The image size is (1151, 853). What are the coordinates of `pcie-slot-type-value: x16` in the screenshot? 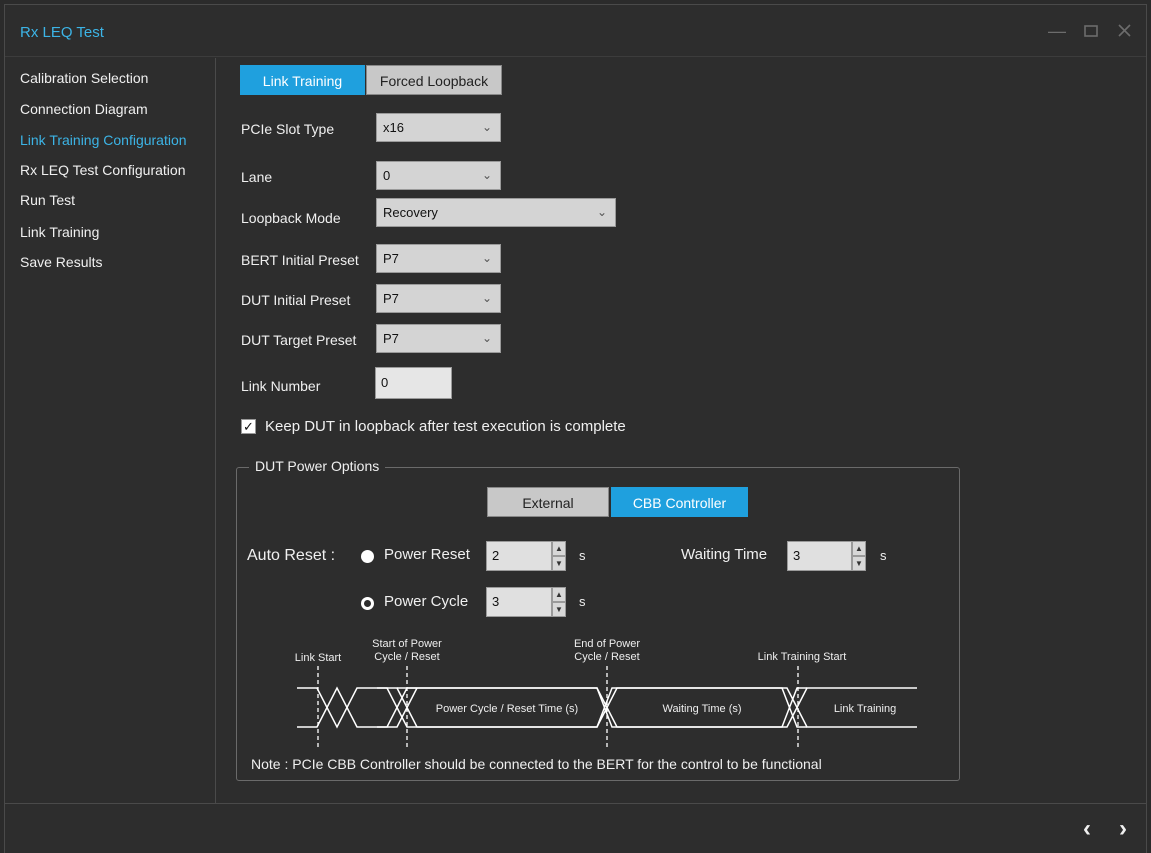 It's located at (393, 127).